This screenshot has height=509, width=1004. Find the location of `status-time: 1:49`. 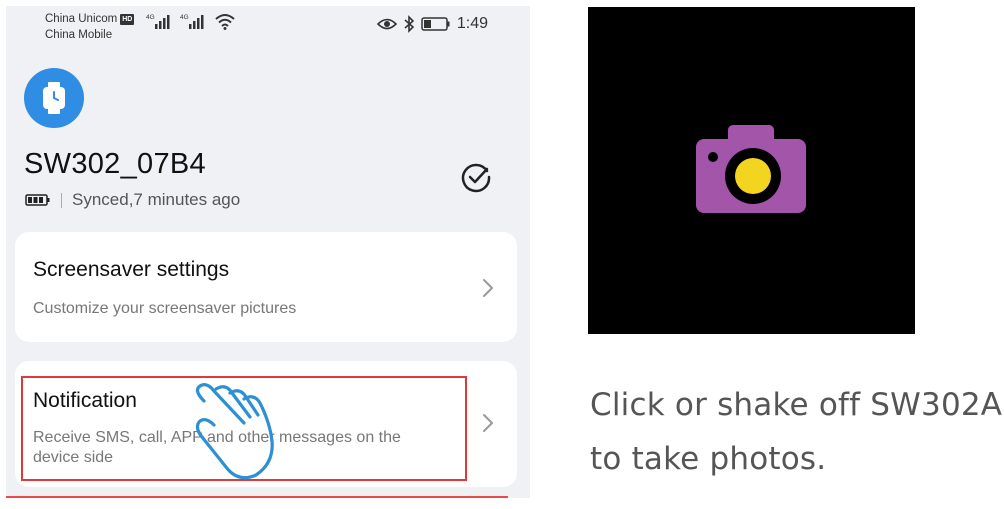

status-time: 1:49 is located at coordinates (472, 23).